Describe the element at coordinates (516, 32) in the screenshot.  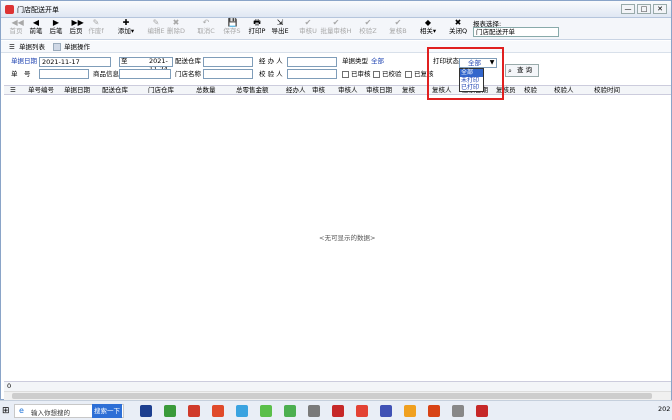
I see `report-select: 门店配送开单` at that location.